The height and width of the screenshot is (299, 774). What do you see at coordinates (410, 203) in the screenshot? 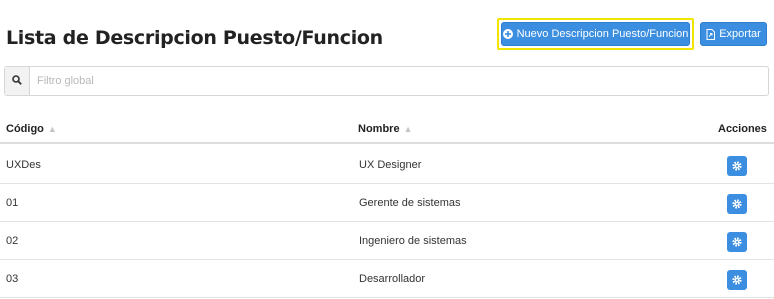
I see `cell-nombre: Gerente de sistemas` at bounding box center [410, 203].